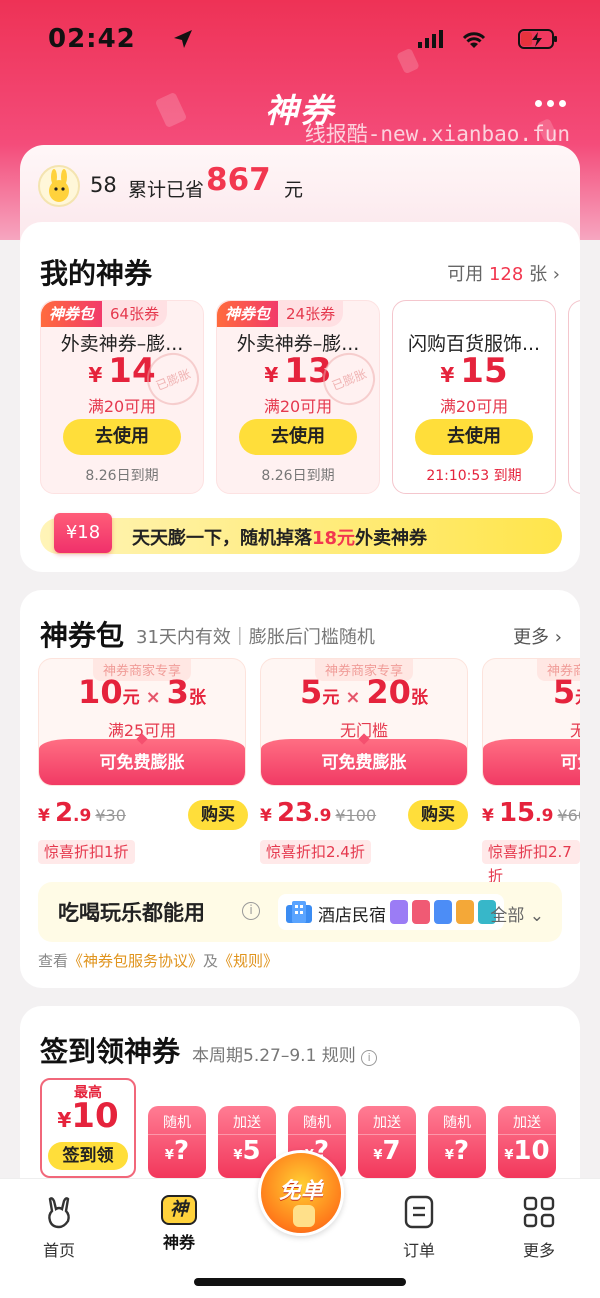 The width and height of the screenshot is (600, 1298). What do you see at coordinates (315, 852) in the screenshot?
I see `discount-badge: 惊喜折扣2.4折` at bounding box center [315, 852].